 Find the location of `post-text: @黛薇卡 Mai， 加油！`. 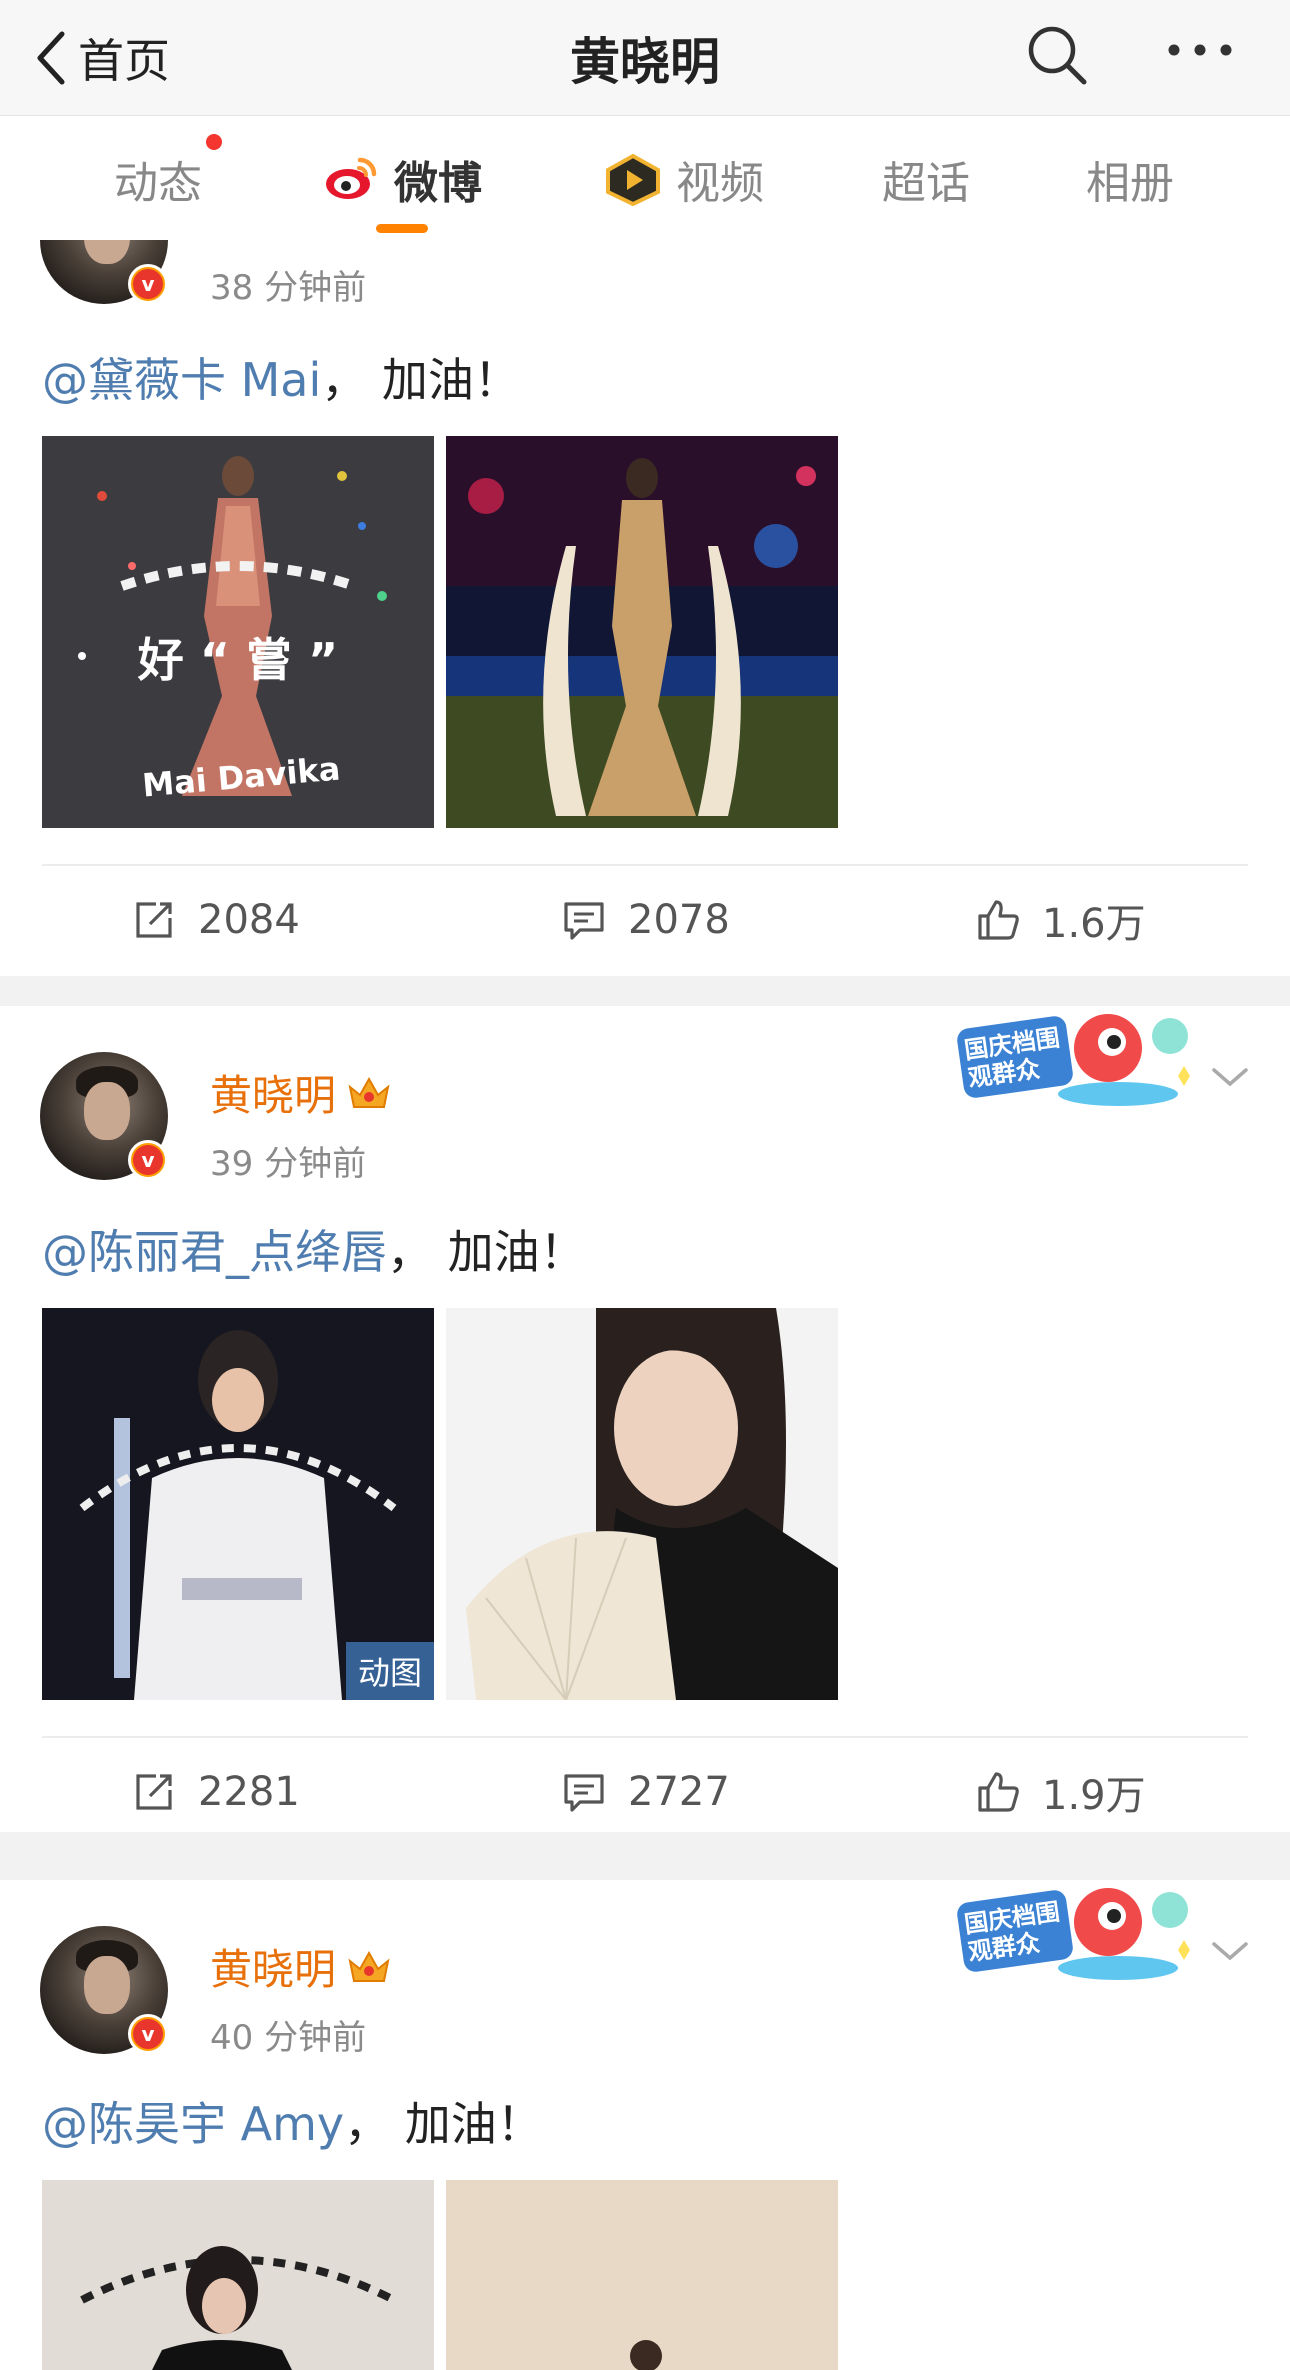

post-text: @黛薇卡 Mai， 加油！ is located at coordinates (281, 377).